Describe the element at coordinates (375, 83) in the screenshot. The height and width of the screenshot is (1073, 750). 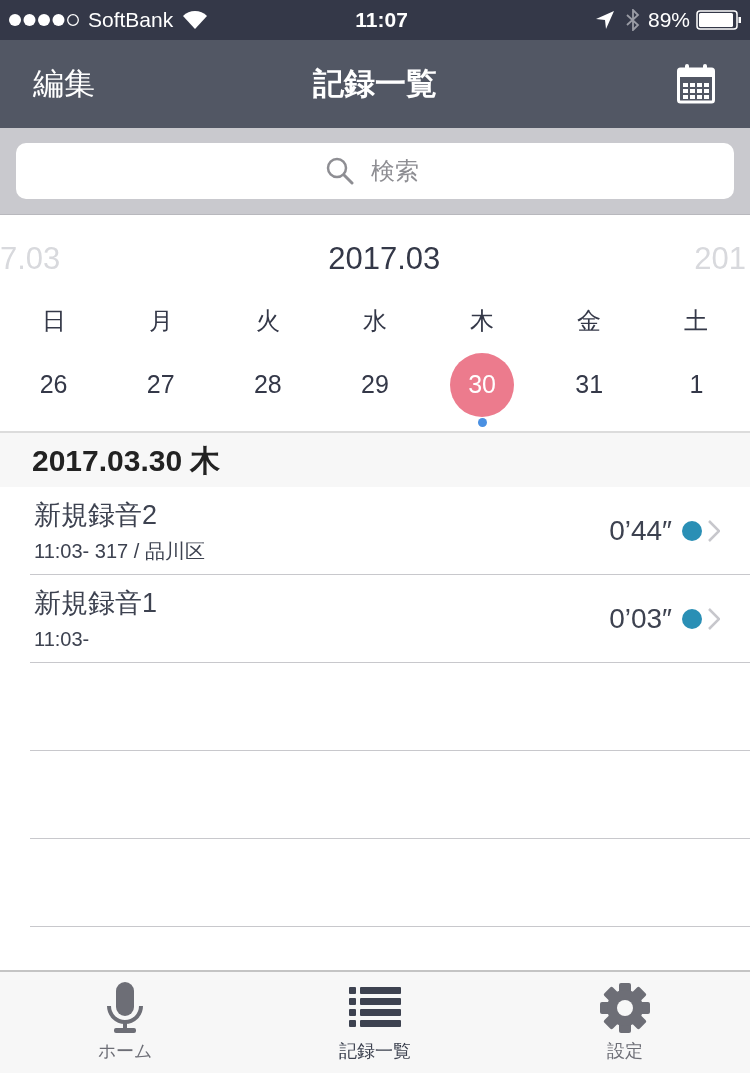
I see `nav-title: 記録一覧` at that location.